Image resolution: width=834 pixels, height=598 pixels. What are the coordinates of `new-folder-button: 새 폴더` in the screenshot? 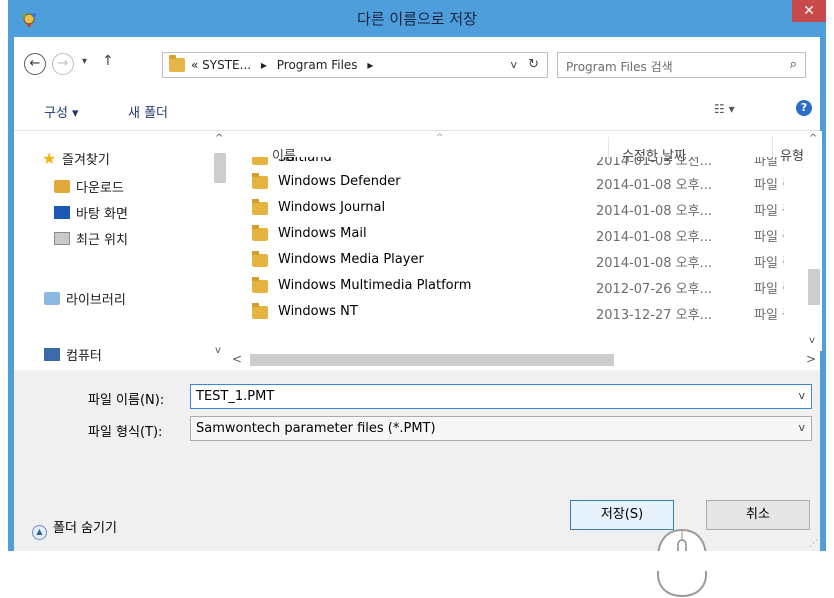 It's located at (148, 111).